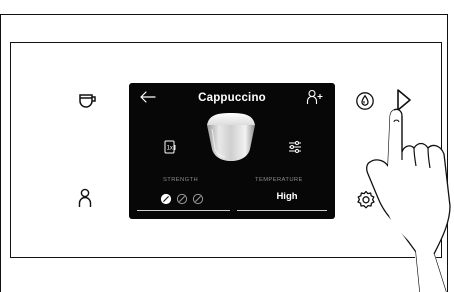 The width and height of the screenshot is (454, 292). What do you see at coordinates (181, 180) in the screenshot?
I see `strength-label: STRENGTH` at bounding box center [181, 180].